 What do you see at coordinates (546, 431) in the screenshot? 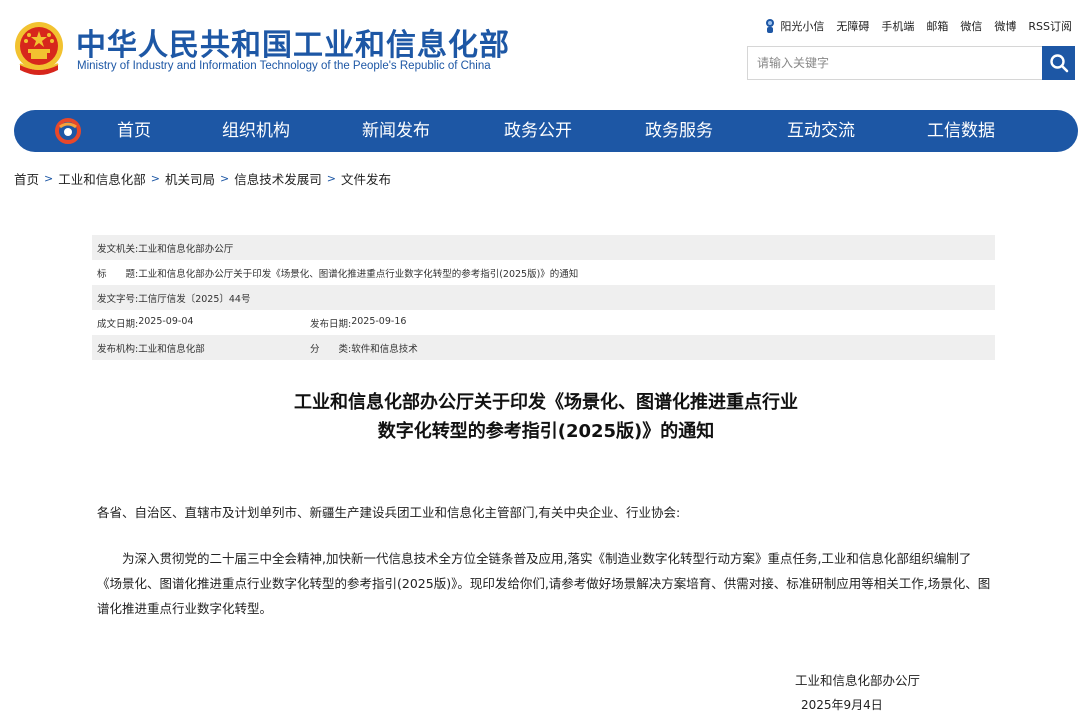
I see `document-title-line: 数字化转型的参考指引(2025版)》的通知` at bounding box center [546, 431].